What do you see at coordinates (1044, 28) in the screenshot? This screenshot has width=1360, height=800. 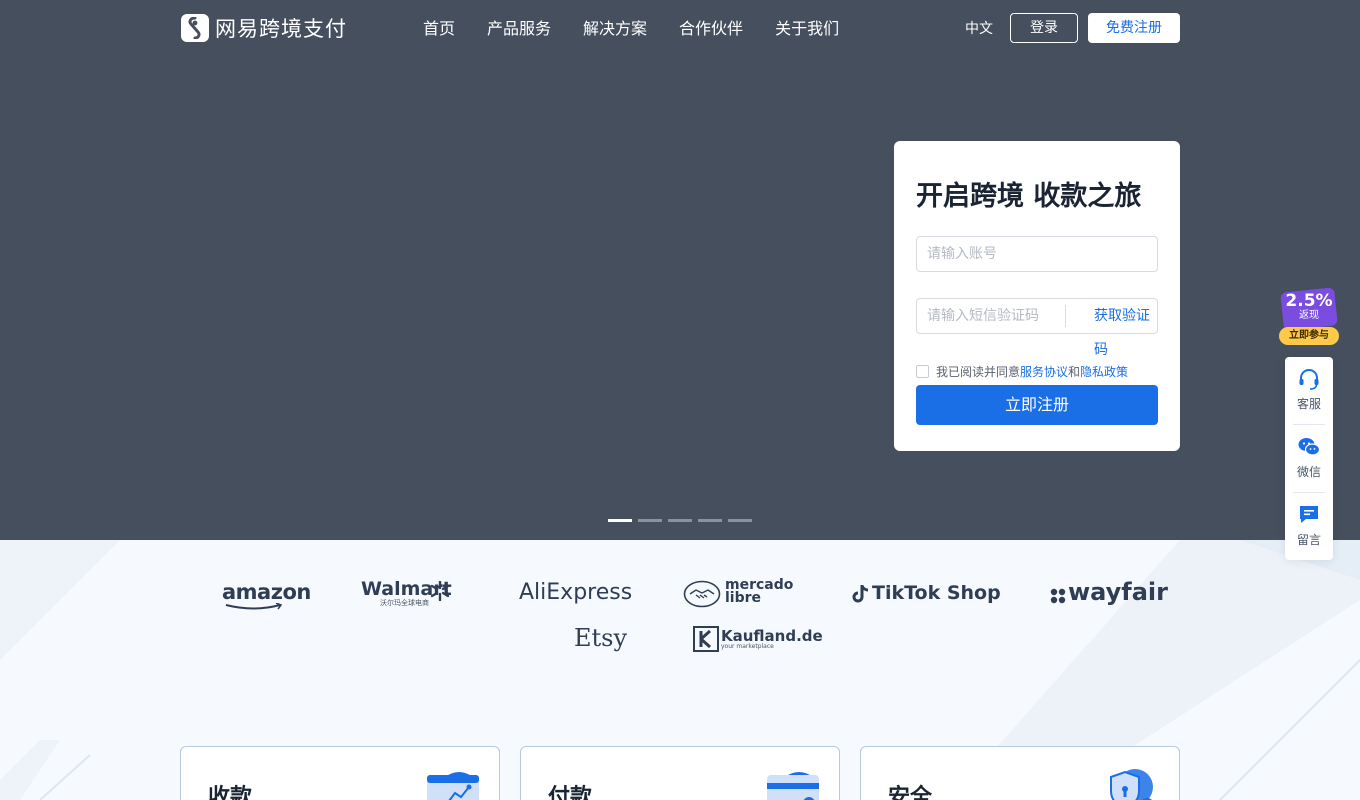 I see `login-button: 登录` at bounding box center [1044, 28].